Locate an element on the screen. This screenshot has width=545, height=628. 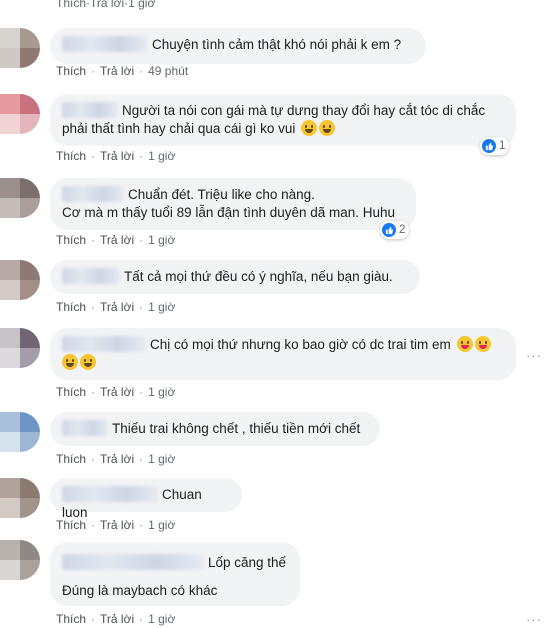
comment-bubble: Lốp căng thế Đúng là maybach có khác is located at coordinates (175, 574).